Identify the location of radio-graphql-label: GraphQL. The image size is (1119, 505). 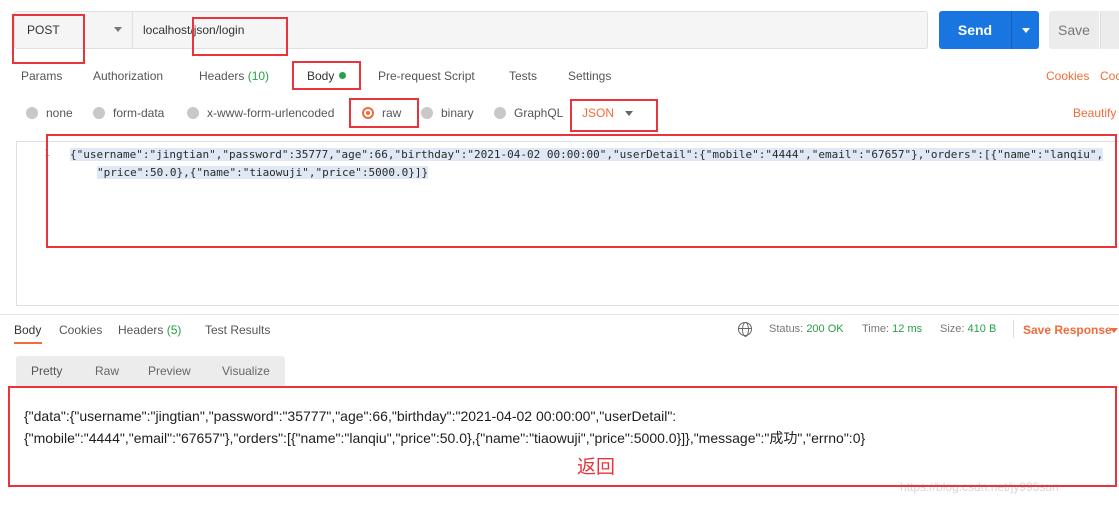
(539, 113).